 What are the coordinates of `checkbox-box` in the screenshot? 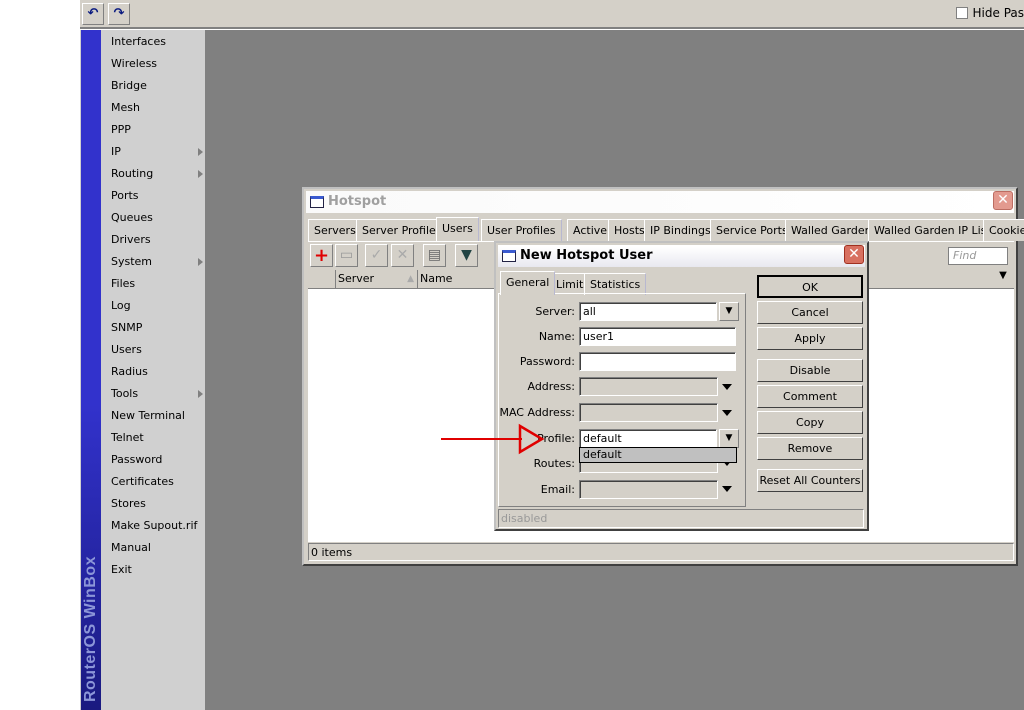 It's located at (961, 13).